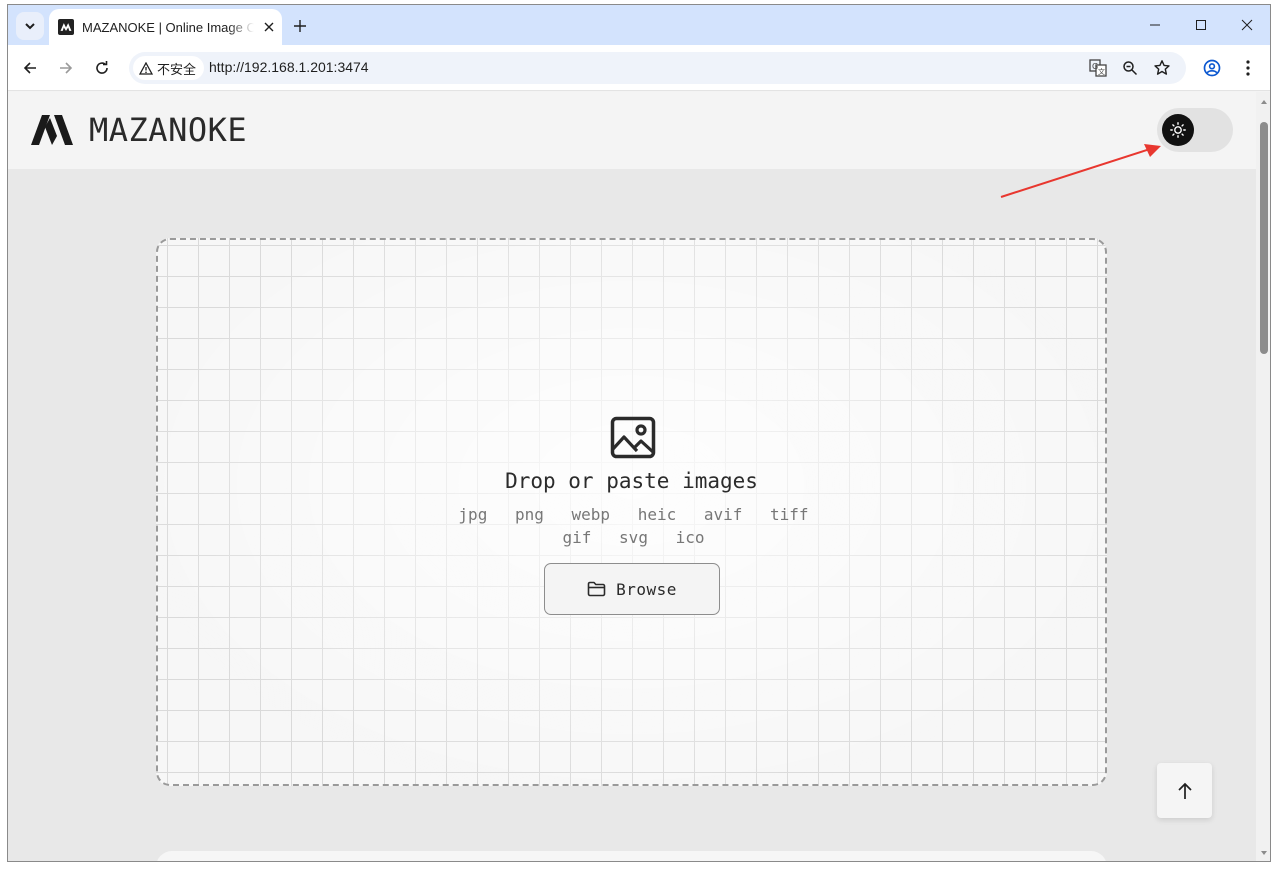 The image size is (1278, 869). I want to click on star-icon, so click(1162, 67).